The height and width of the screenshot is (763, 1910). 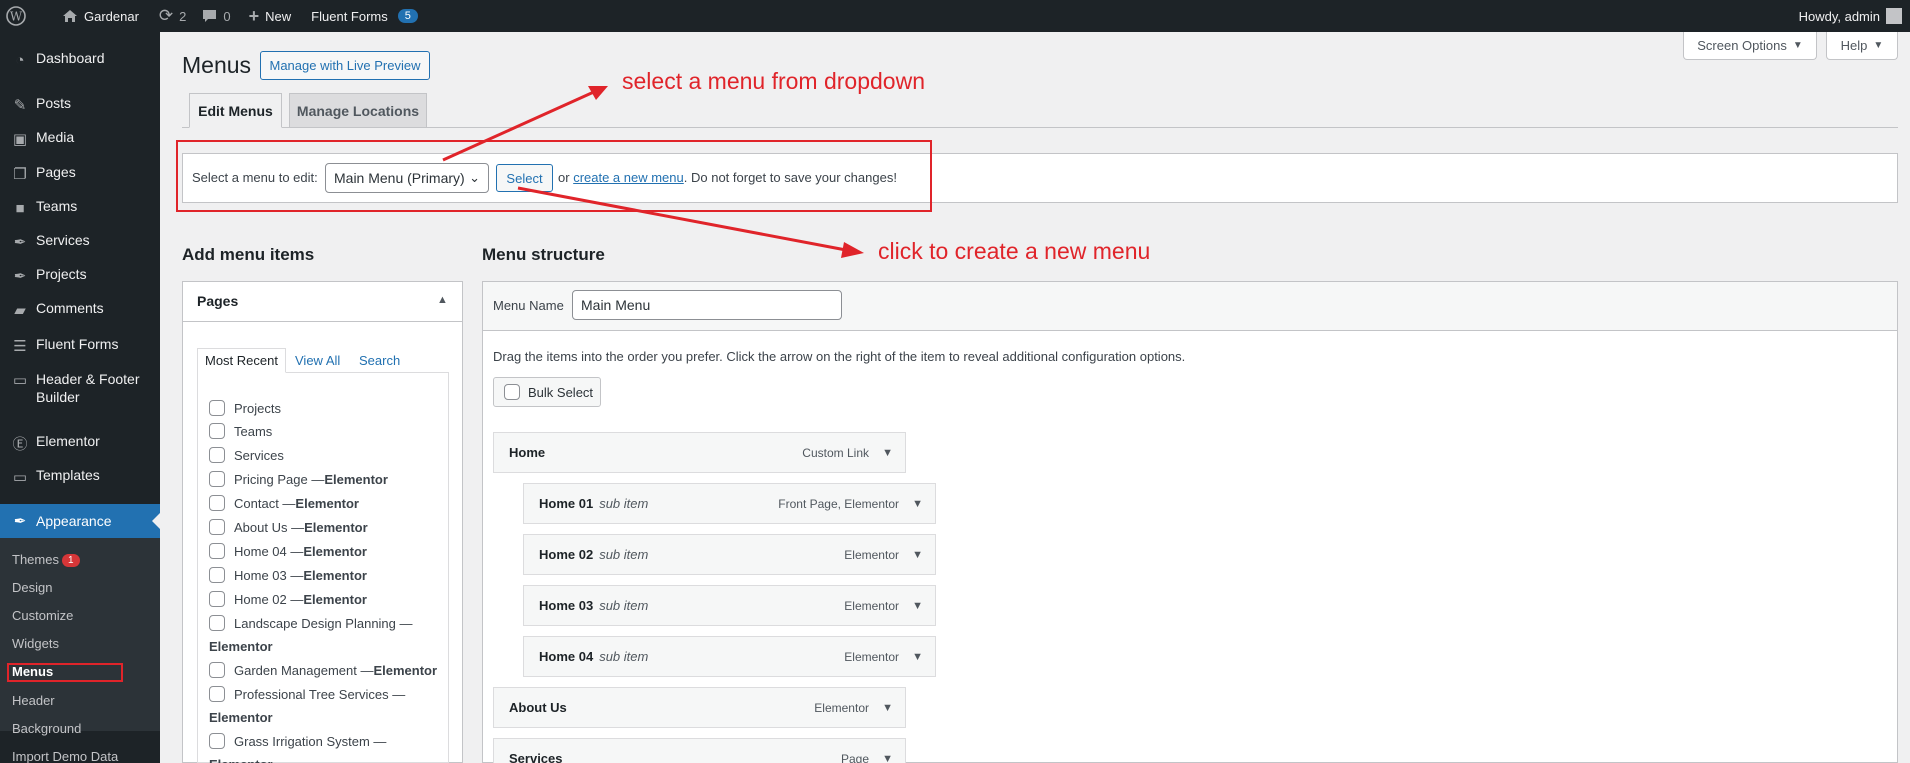 What do you see at coordinates (442, 300) in the screenshot?
I see `caret-up-icon: ▲` at bounding box center [442, 300].